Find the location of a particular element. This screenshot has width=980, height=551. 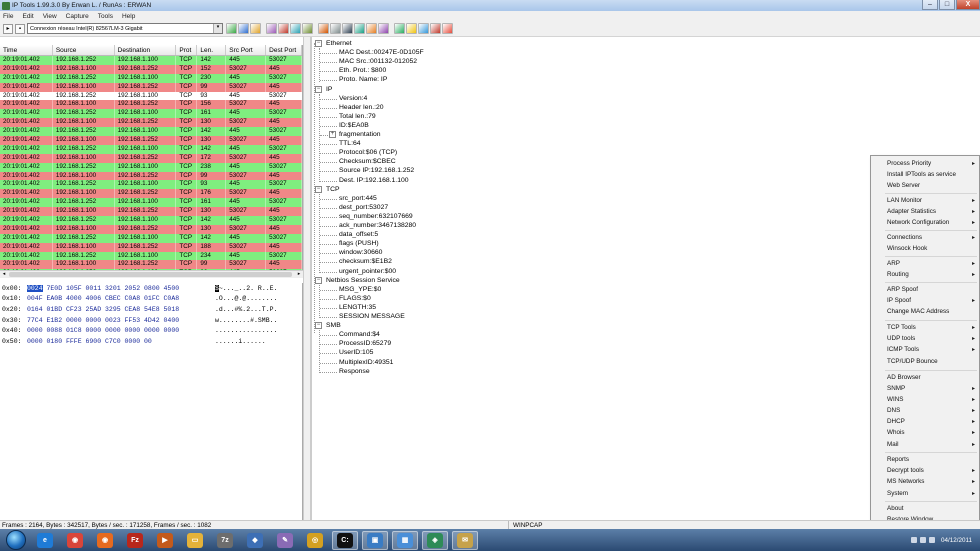

tree-field: fragmentation is located at coordinates (360, 135).